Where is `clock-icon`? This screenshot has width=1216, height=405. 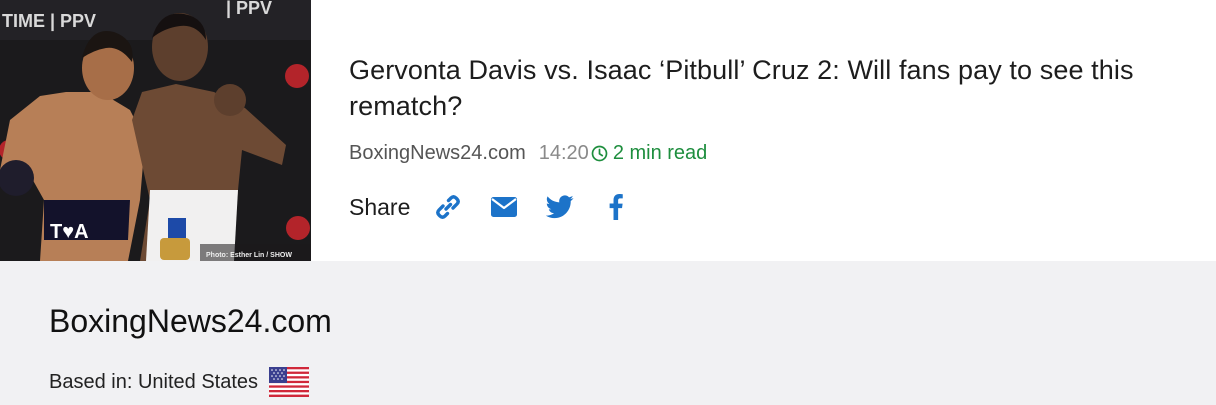
clock-icon is located at coordinates (599, 153).